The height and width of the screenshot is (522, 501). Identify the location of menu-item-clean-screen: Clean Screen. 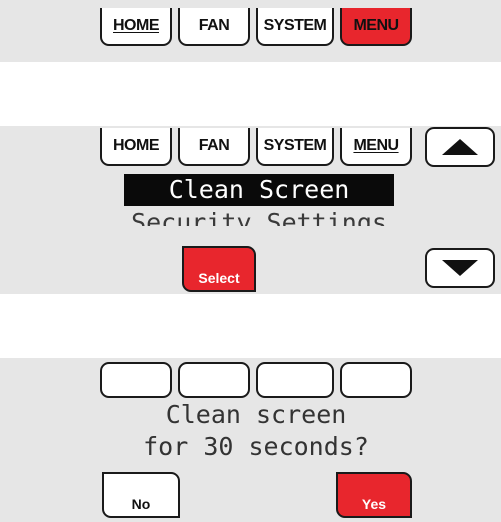
(259, 190).